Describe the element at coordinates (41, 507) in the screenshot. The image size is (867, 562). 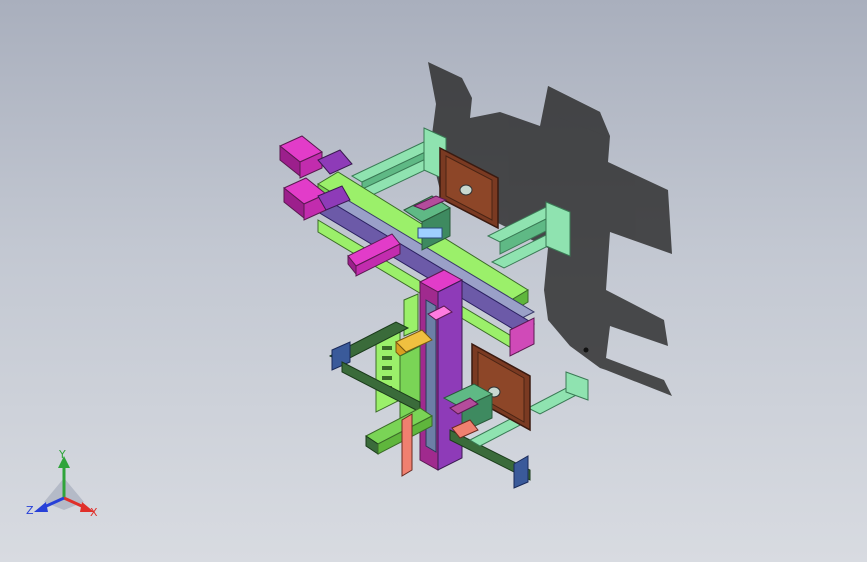
I see `z-axis-arrowhead` at that location.